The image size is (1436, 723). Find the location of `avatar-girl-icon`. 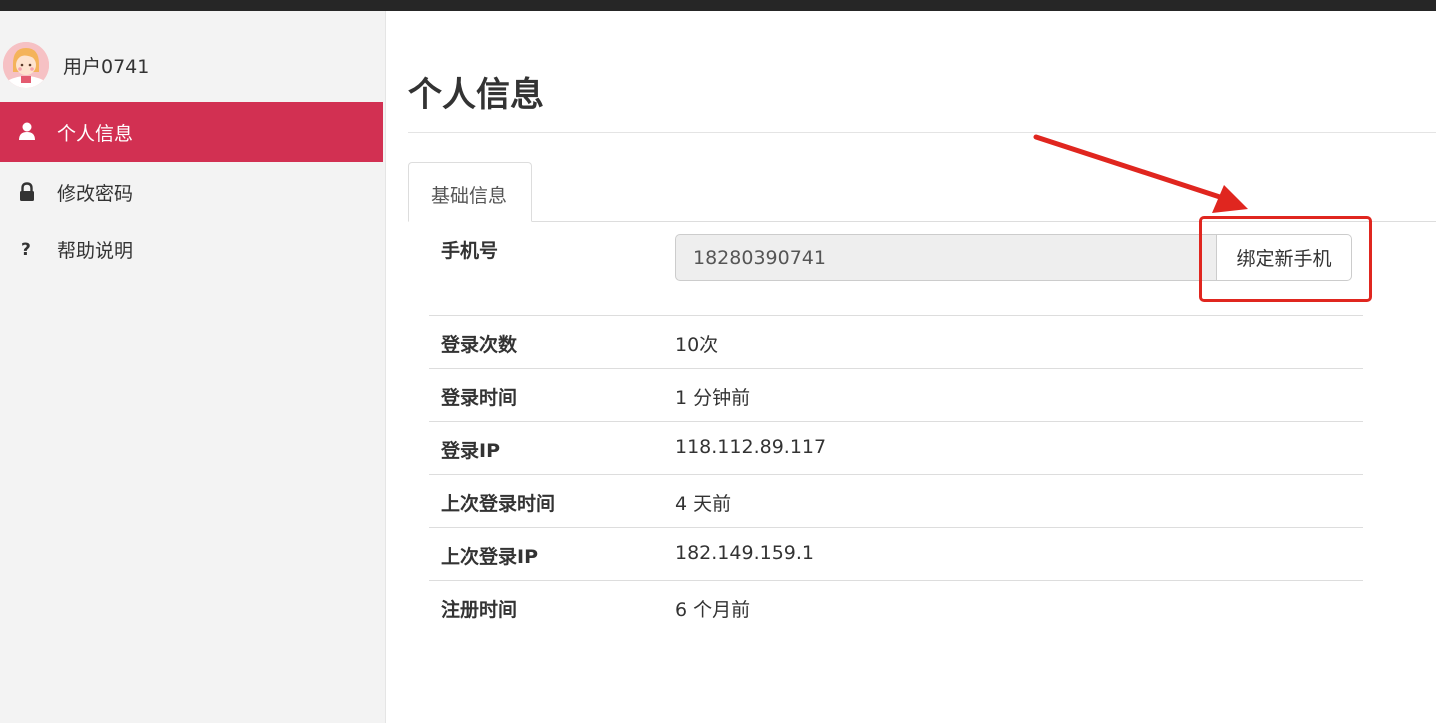

avatar-girl-icon is located at coordinates (26, 65).